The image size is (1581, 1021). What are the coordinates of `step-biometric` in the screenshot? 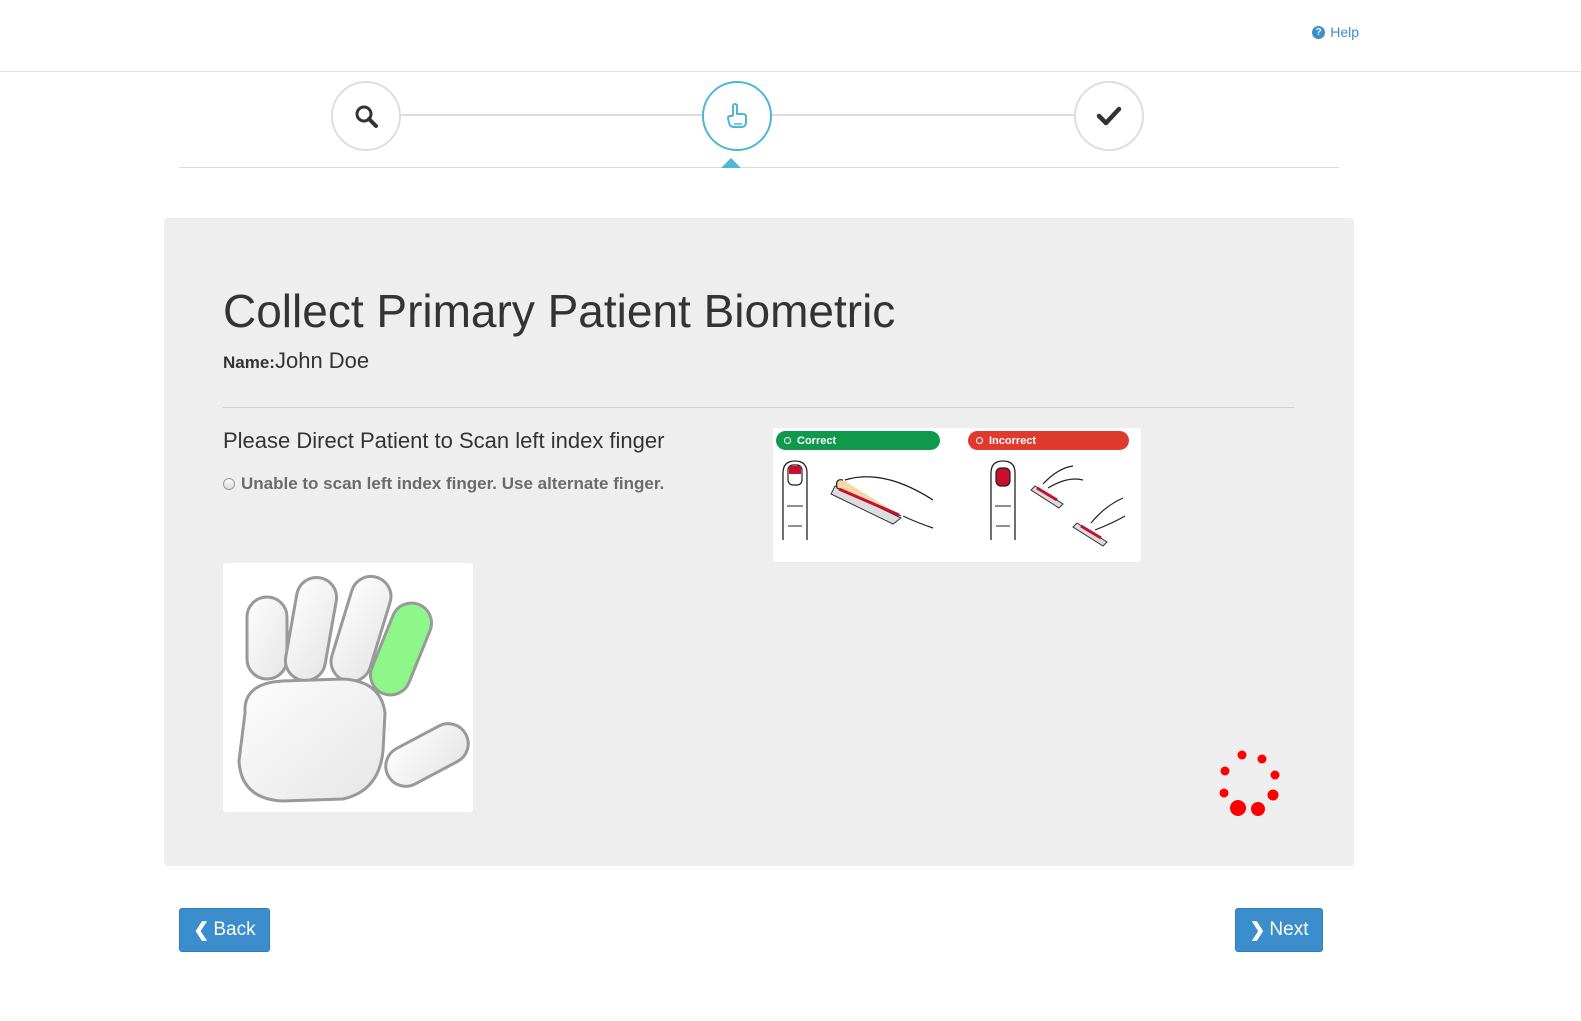 It's located at (737, 116).